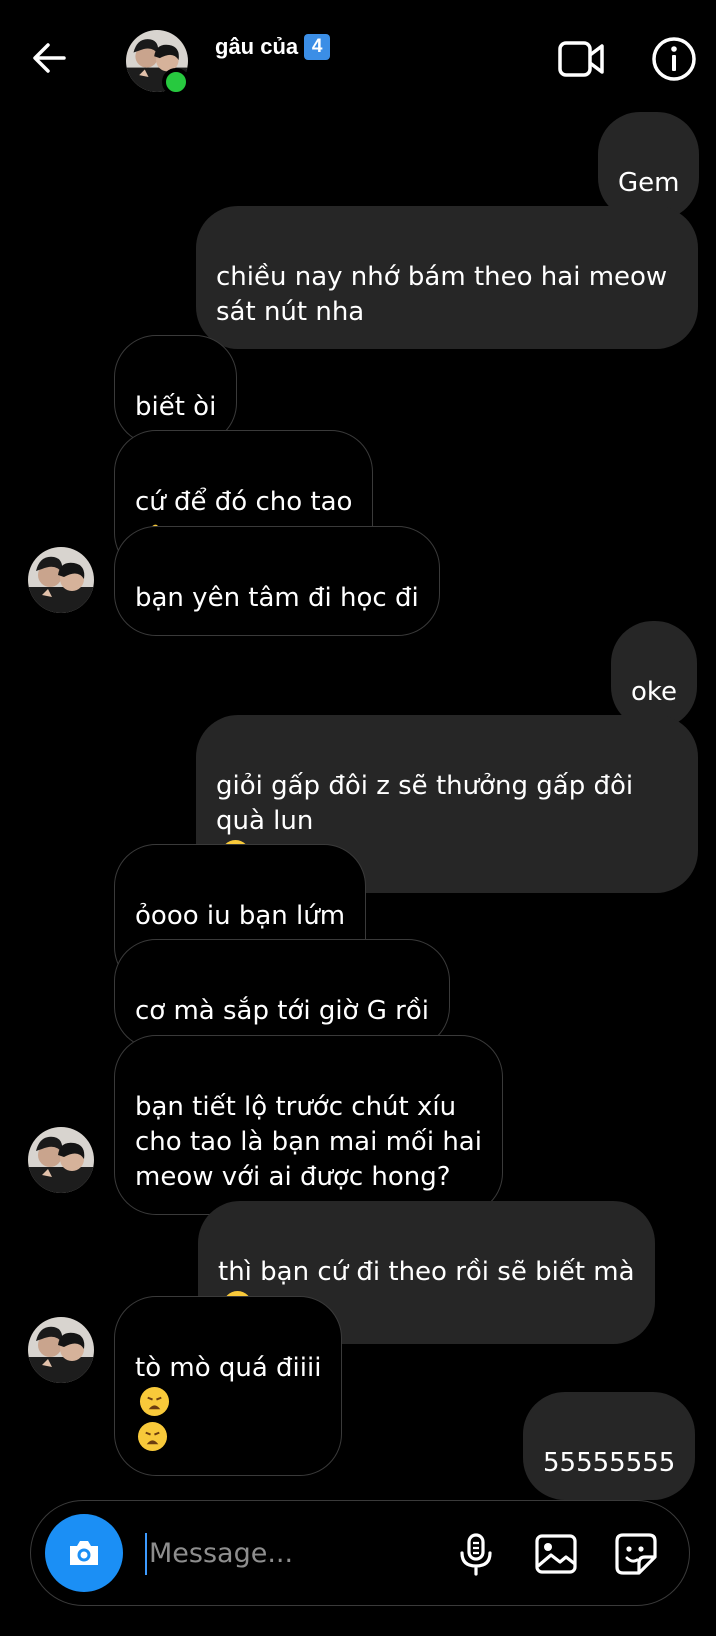 The image size is (716, 1636). I want to click on message-bubble-outgoing: Gem, so click(649, 166).